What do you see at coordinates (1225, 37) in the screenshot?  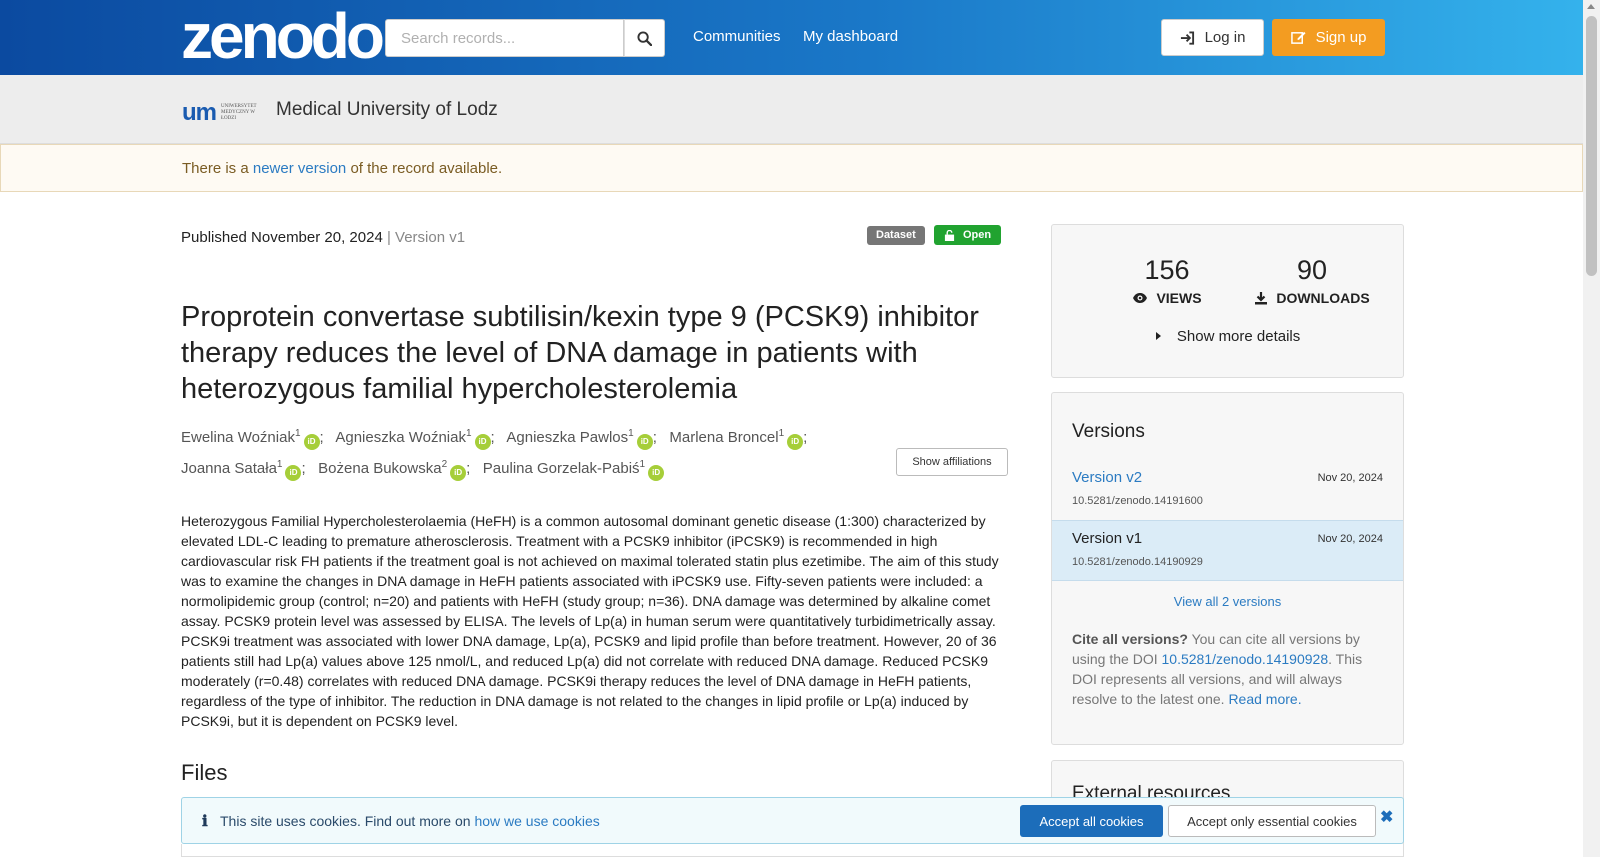 I see `login-label: Log in` at bounding box center [1225, 37].